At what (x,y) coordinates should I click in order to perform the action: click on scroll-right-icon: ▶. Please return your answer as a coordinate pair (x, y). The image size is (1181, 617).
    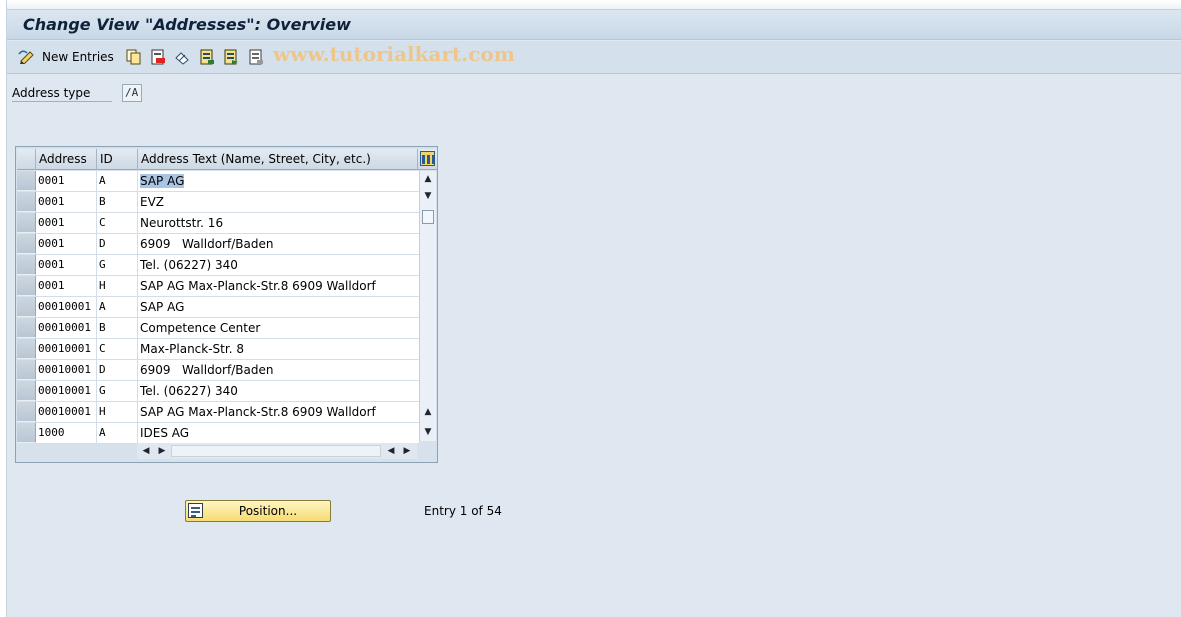
    Looking at the image, I should click on (162, 451).